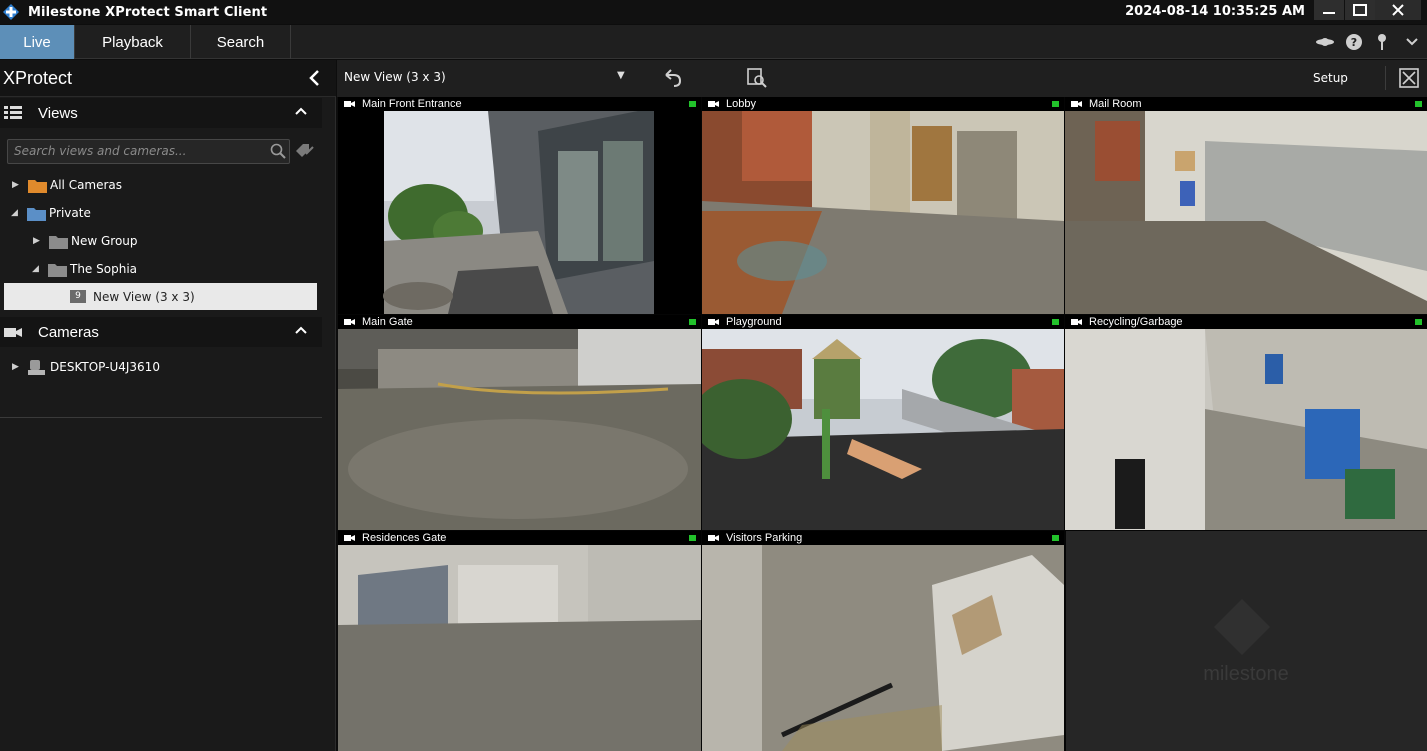  What do you see at coordinates (713, 42) in the screenshot?
I see `workspace-tabs: Live Playback Search` at bounding box center [713, 42].